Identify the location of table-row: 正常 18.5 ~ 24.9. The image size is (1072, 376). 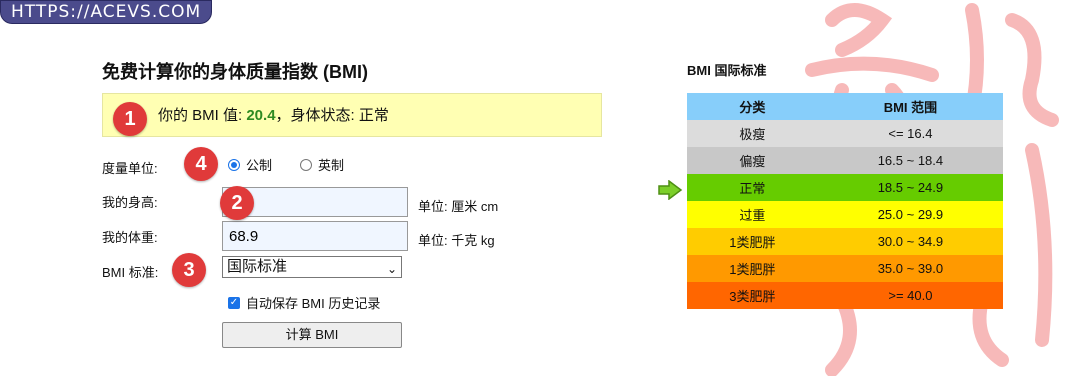
(845, 187).